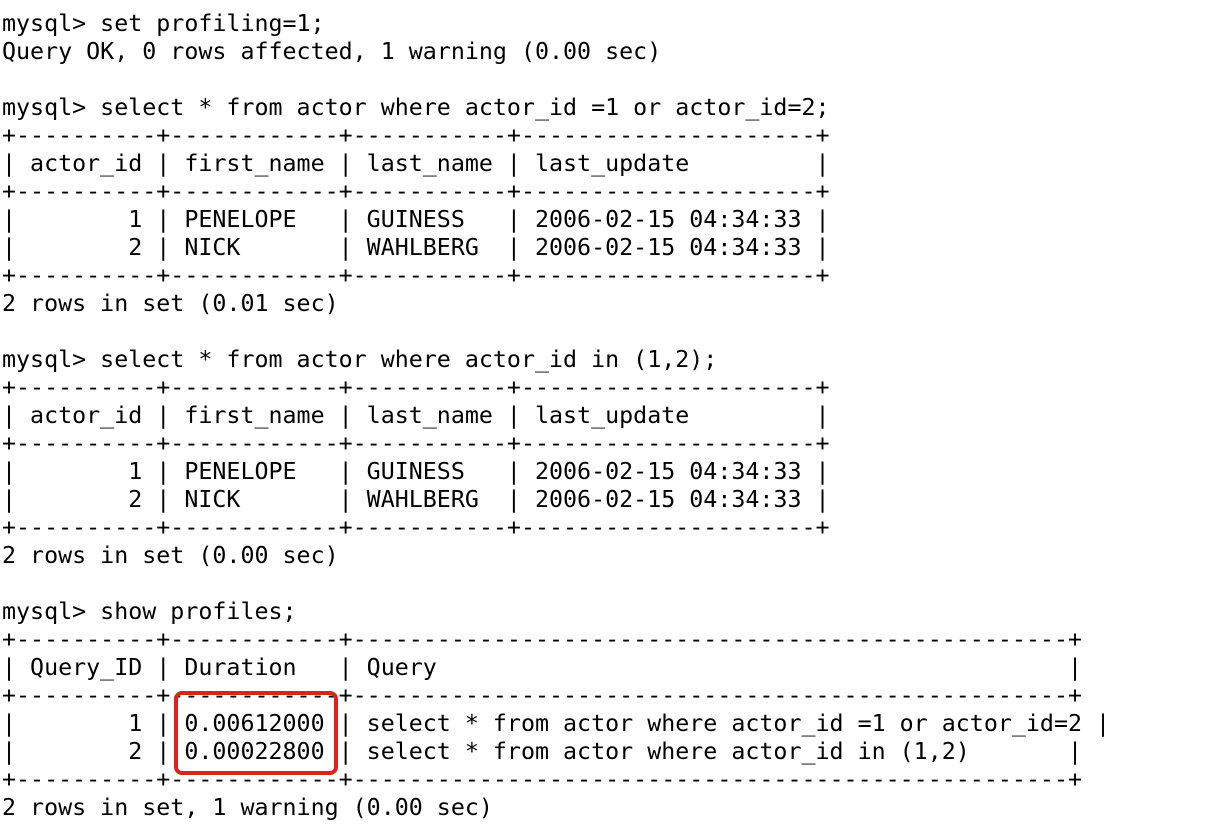  Describe the element at coordinates (149, 611) in the screenshot. I see `prompt-line: mysql> show profiles;` at that location.